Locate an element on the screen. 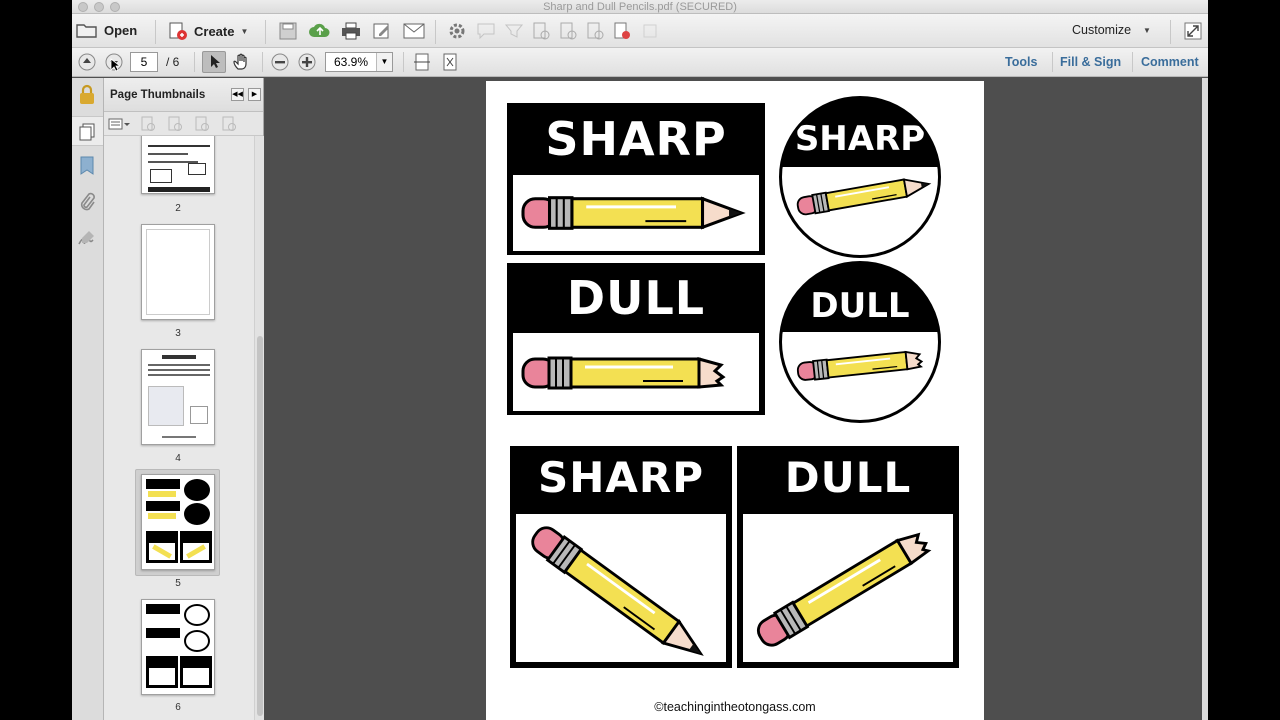 The height and width of the screenshot is (720, 1280). sharp-pencil-diagonal-icon is located at coordinates (618, 594).